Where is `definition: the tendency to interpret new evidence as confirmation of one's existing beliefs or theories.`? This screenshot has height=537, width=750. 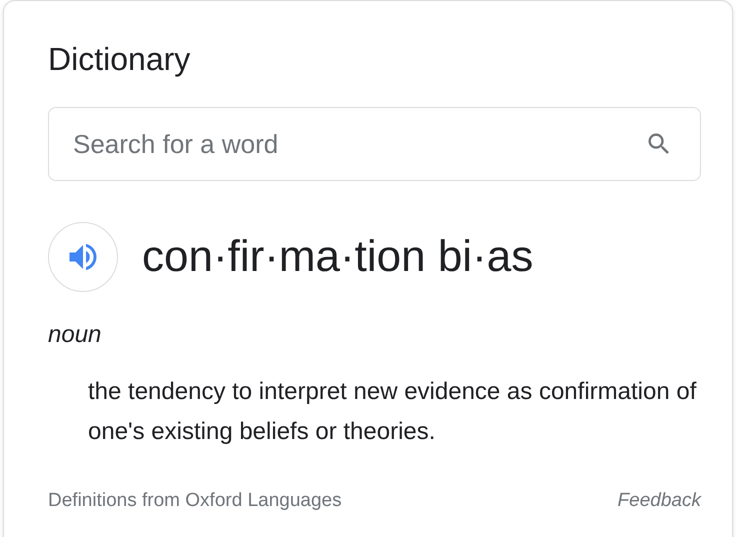 definition: the tendency to interpret new evidence as confirmation of one's existing beliefs or theories. is located at coordinates (393, 412).